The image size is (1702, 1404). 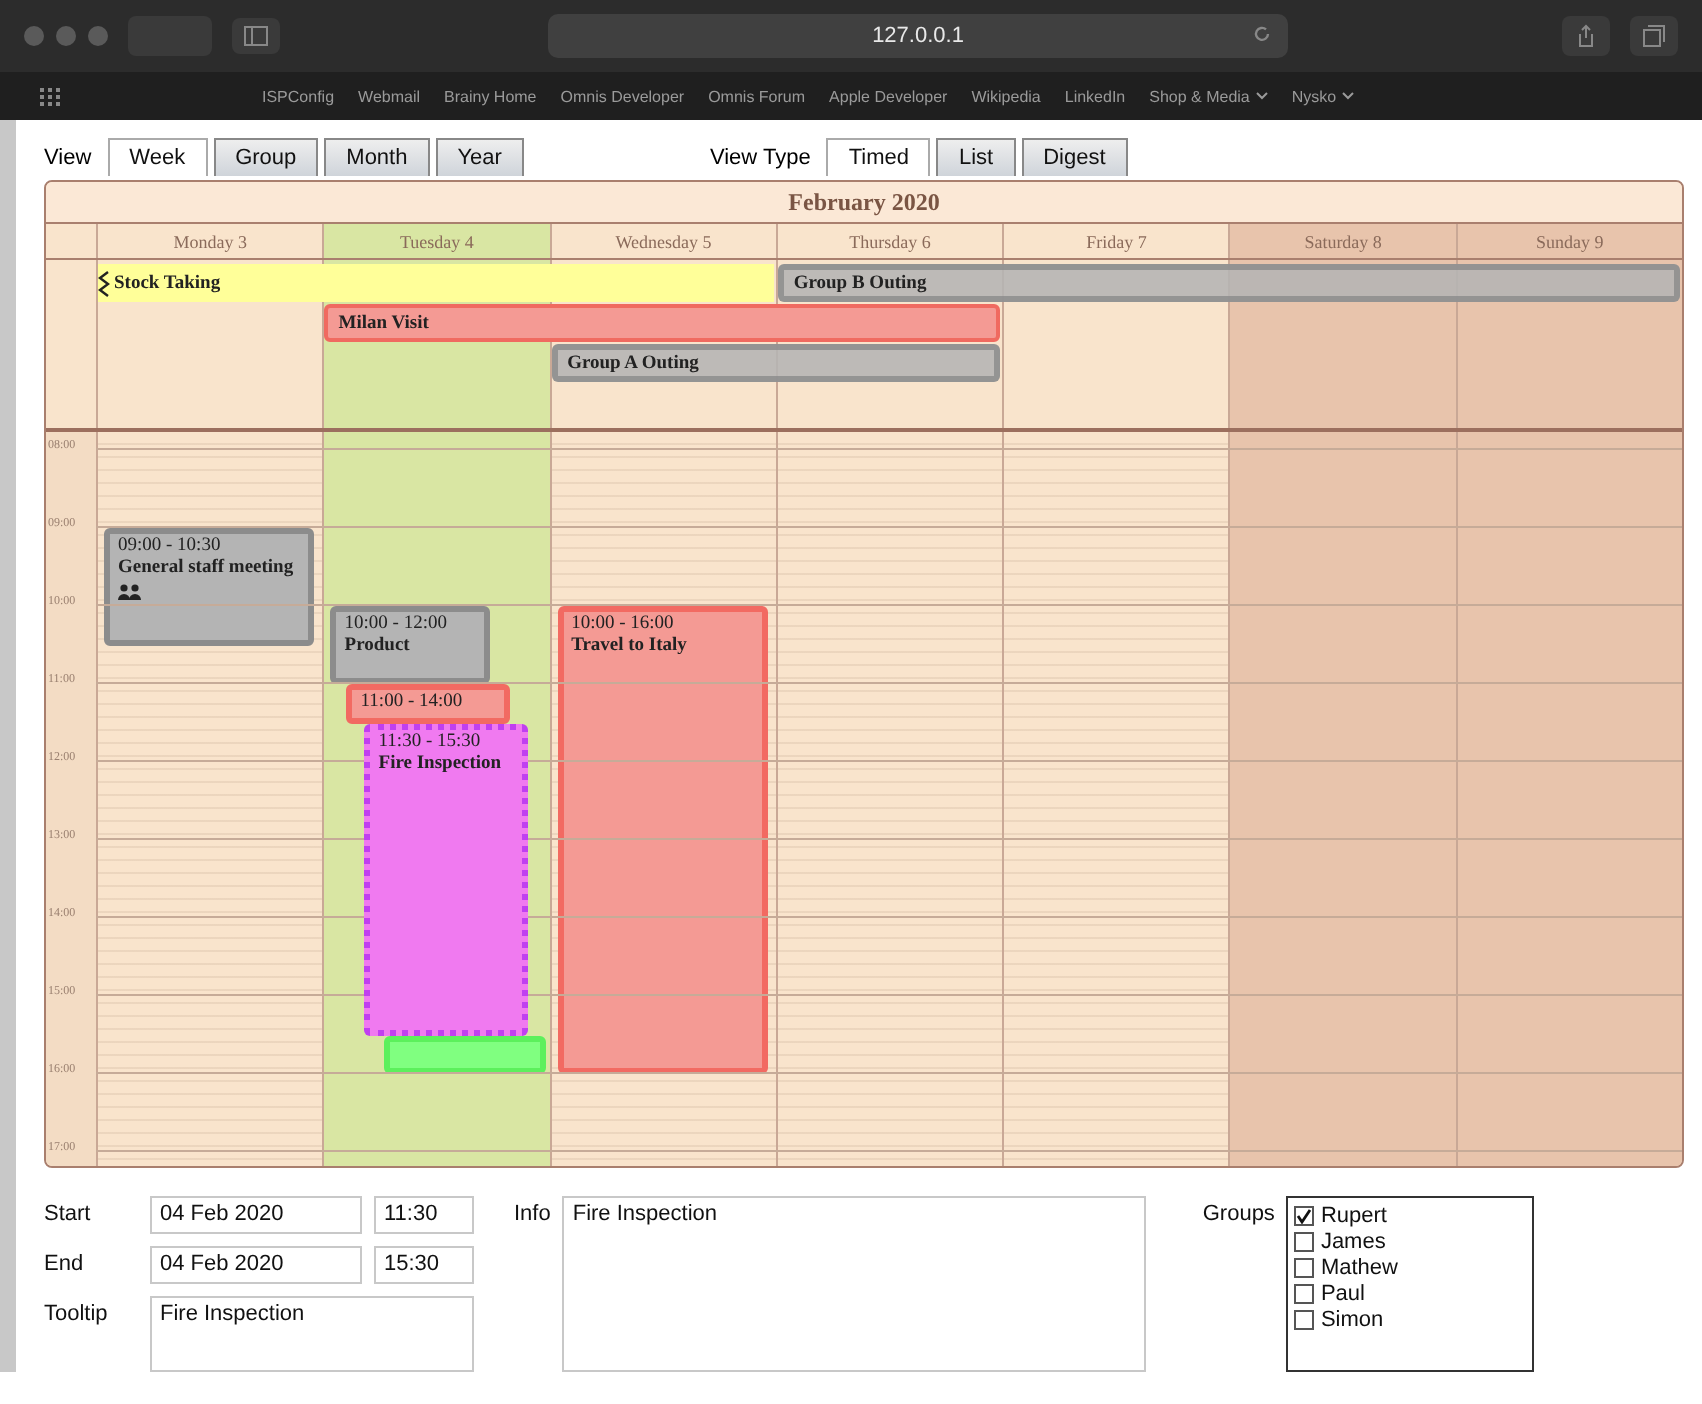 I want to click on field-label: Tooltip, so click(x=77, y=1313).